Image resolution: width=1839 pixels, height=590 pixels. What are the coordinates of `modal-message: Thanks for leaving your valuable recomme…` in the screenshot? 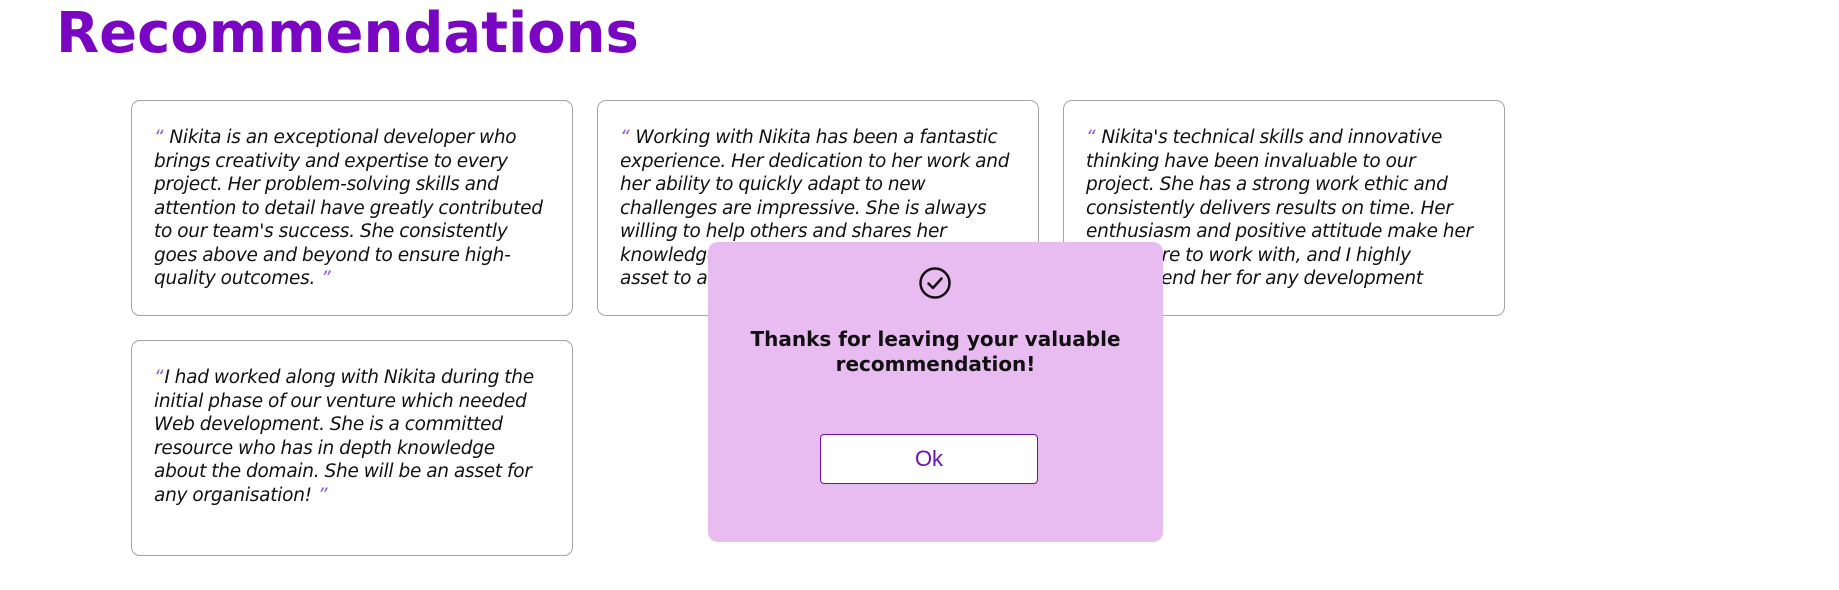 It's located at (935, 351).